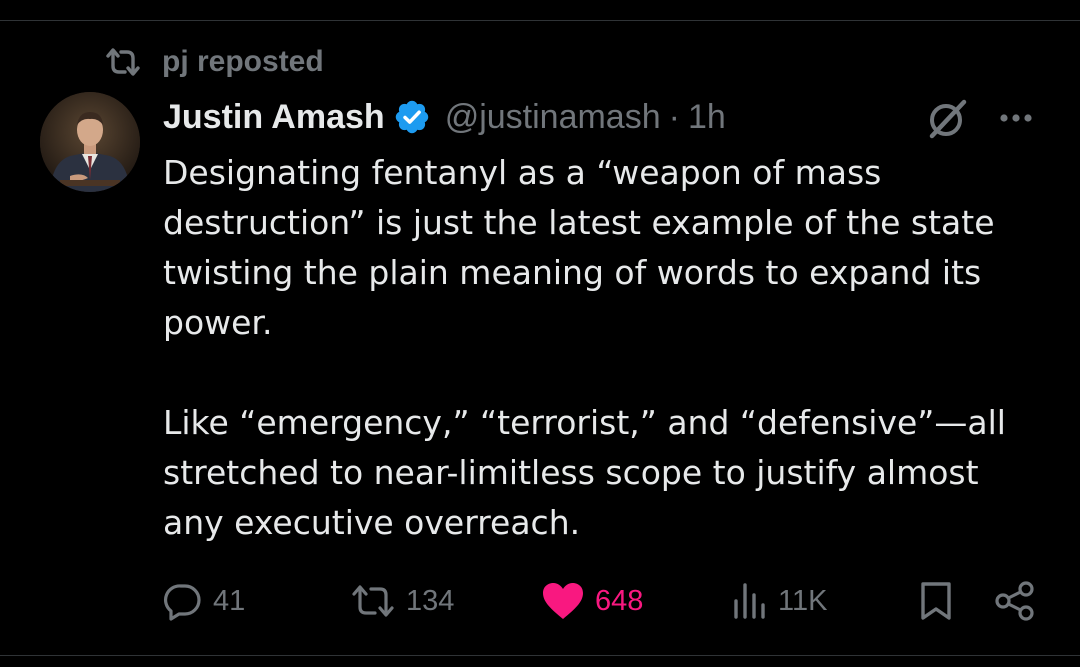 The image size is (1080, 667). I want to click on views-button: 11K, so click(779, 601).